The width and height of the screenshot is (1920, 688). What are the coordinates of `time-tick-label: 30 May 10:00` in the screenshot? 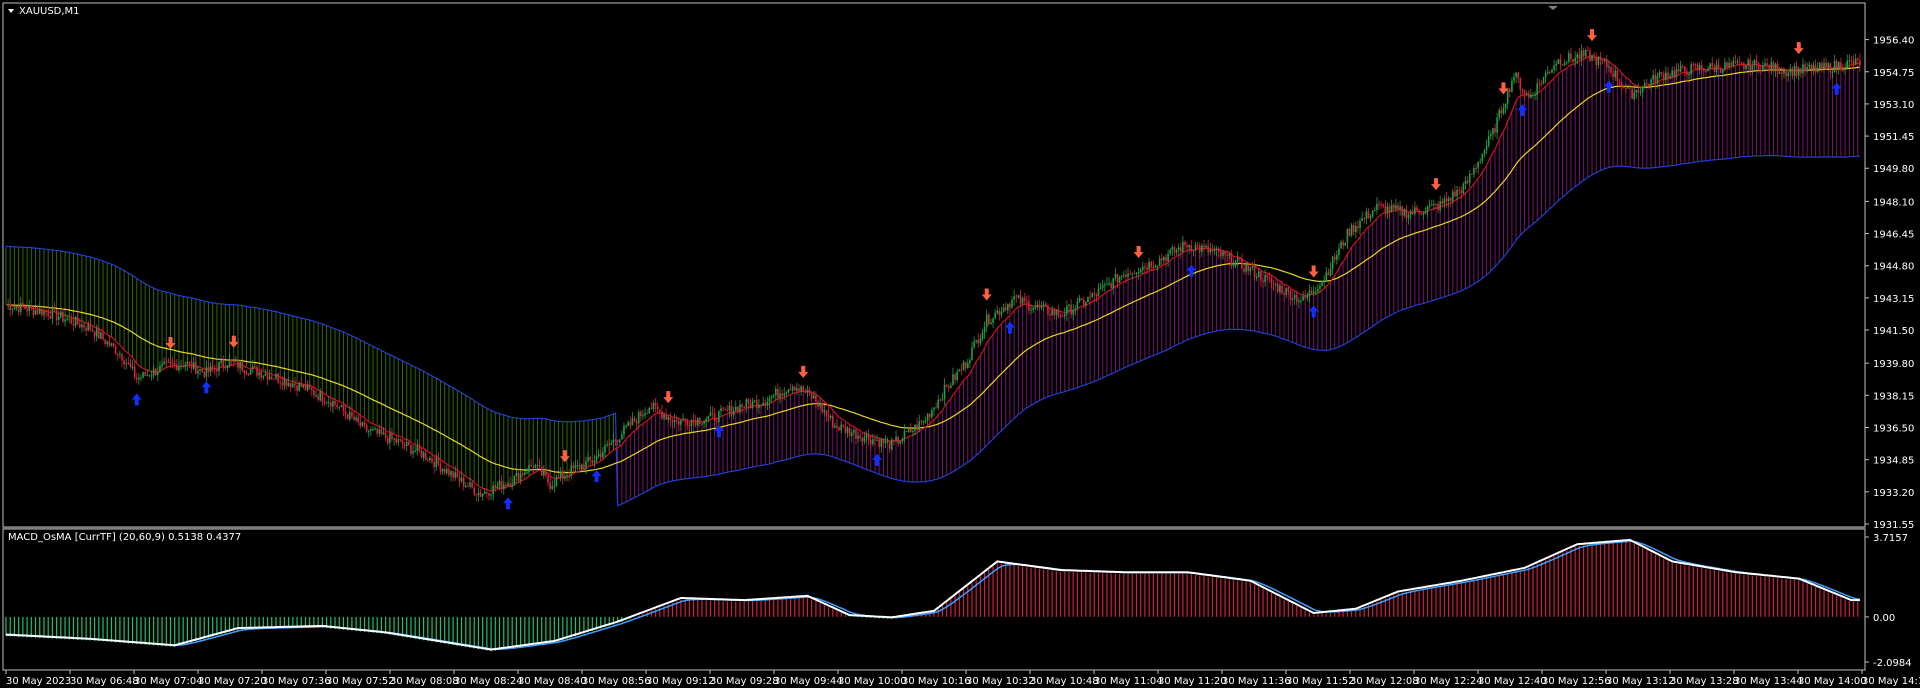 It's located at (872, 681).